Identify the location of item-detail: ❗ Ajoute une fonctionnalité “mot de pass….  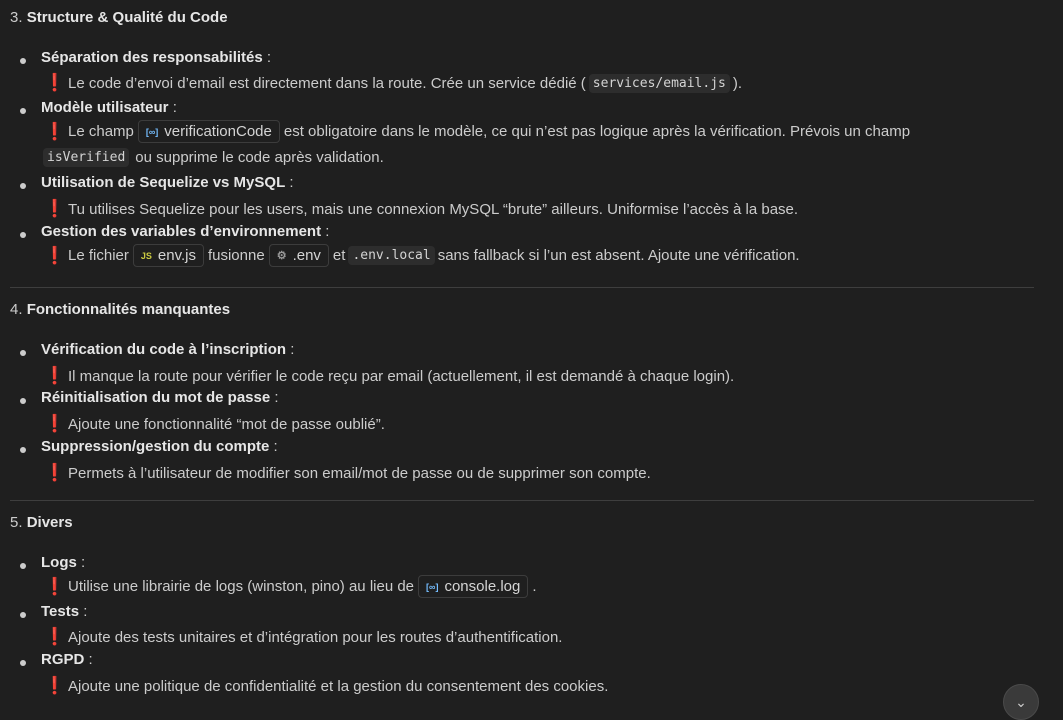
(214, 423).